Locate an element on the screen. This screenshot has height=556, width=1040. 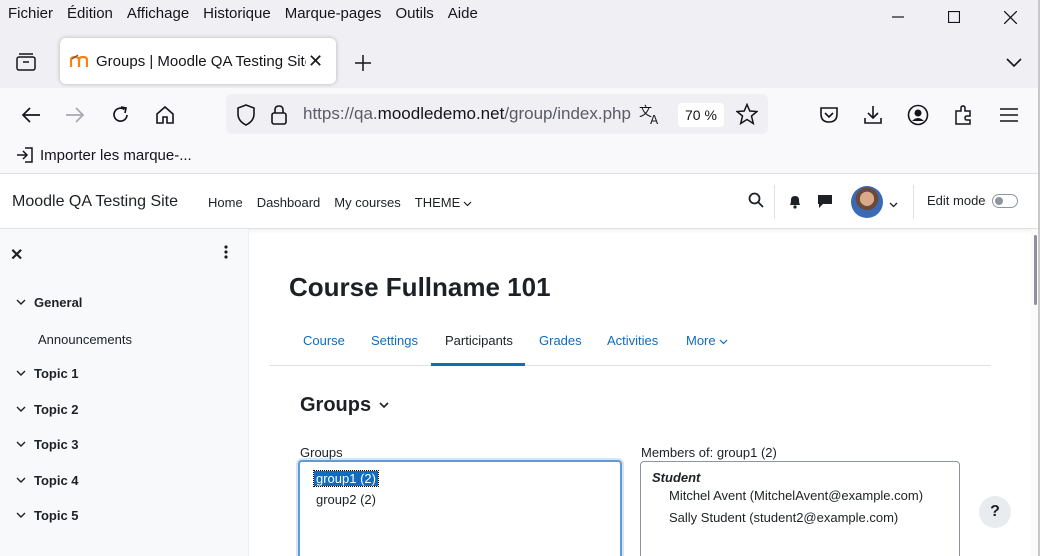
toggle-knob is located at coordinates (999, 201).